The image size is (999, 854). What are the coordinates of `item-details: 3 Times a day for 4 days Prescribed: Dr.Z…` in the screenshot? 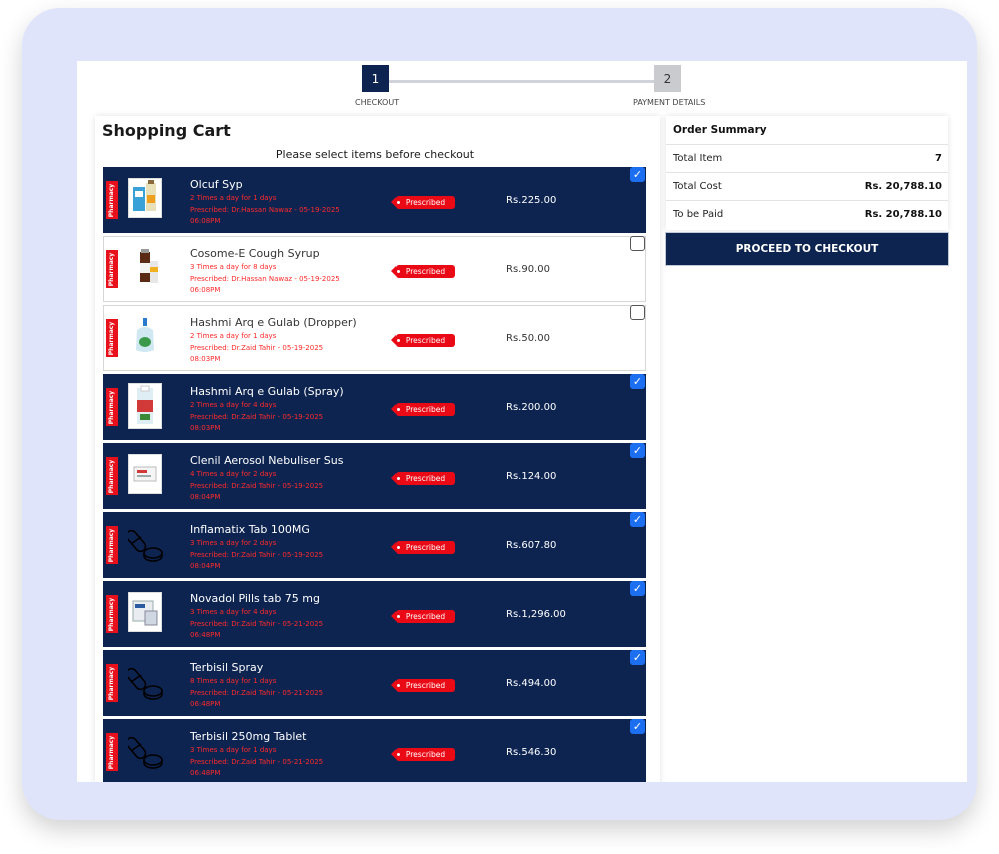 It's located at (257, 623).